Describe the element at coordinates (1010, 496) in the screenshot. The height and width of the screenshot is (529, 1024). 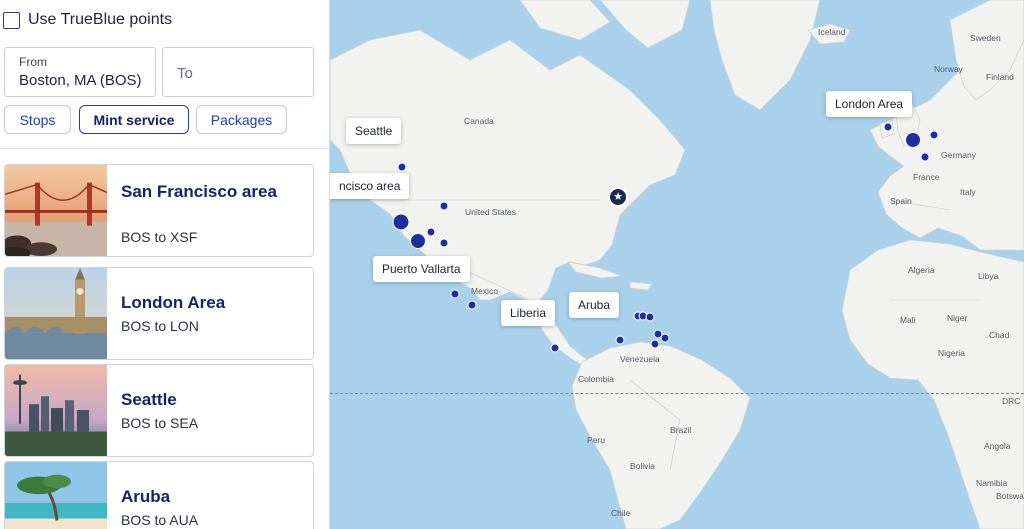
I see `label-botswana: Botswana` at that location.